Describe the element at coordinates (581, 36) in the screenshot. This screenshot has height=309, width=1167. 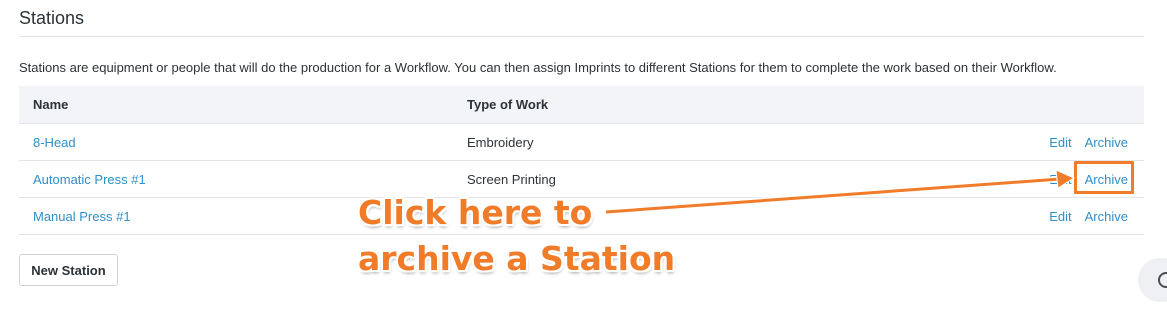
I see `title-divider` at that location.